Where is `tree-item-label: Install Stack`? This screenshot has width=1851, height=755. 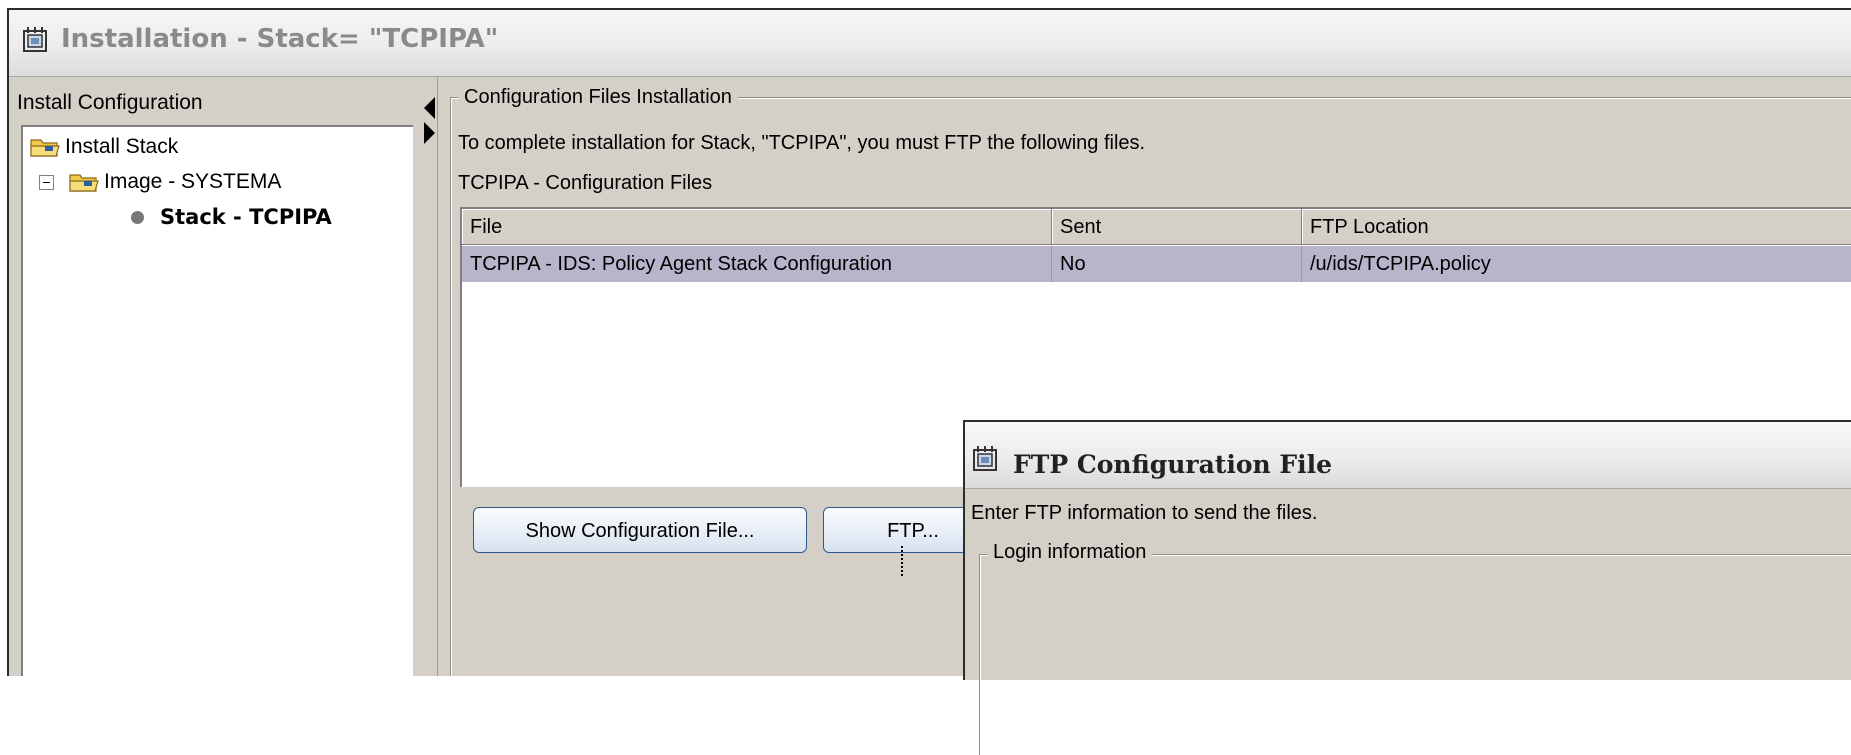
tree-item-label: Install Stack is located at coordinates (122, 146).